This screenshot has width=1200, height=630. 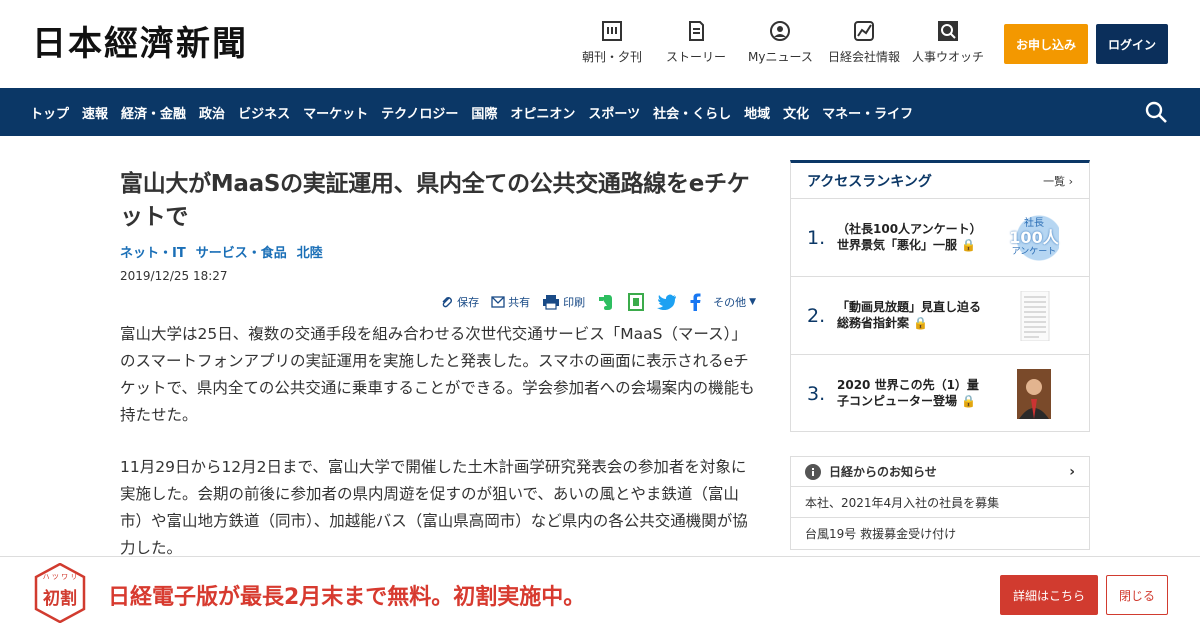 I want to click on article-title: 富山大がMaaSの実証運用、県内全ての公共交通路線をeチケットで, so click(x=435, y=200).